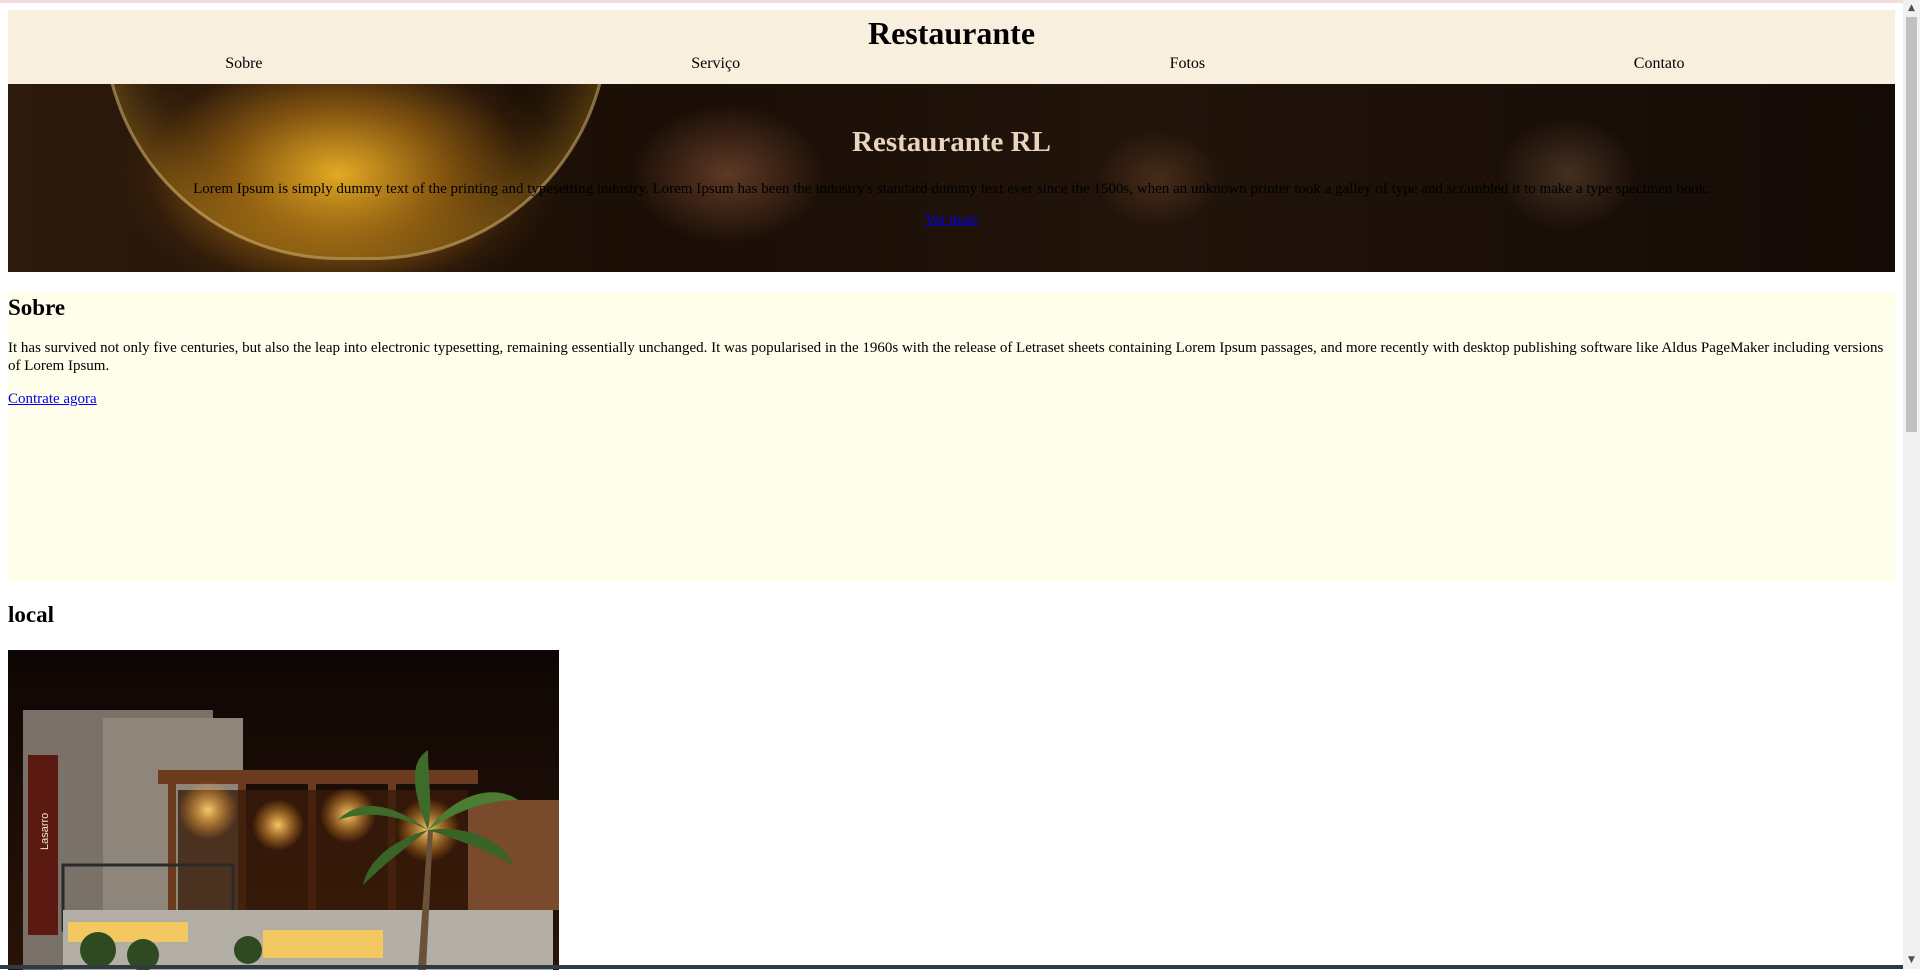  Describe the element at coordinates (244, 64) in the screenshot. I see `nav-item-sobre: Sobre` at that location.